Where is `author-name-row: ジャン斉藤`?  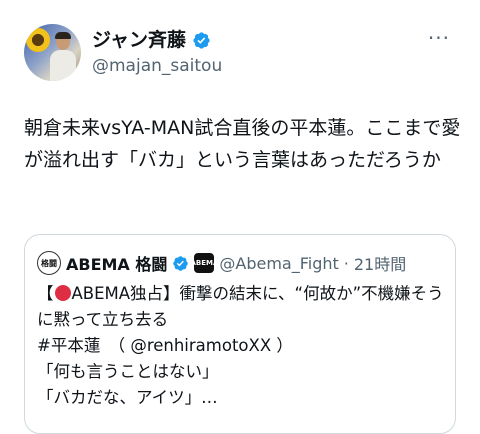 author-name-row: ジャン斉藤 is located at coordinates (151, 40).